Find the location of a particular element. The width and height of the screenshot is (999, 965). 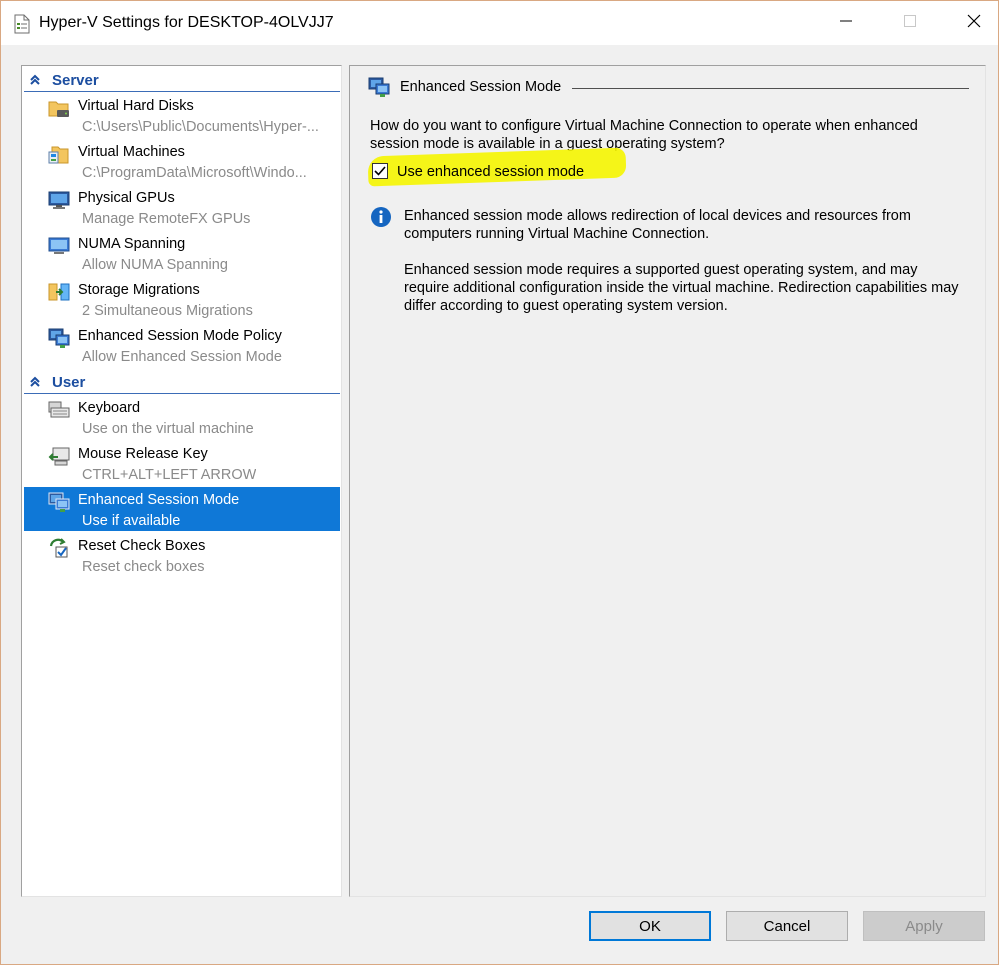

sidebar-item-label: Reset Check Boxes is located at coordinates (142, 546).